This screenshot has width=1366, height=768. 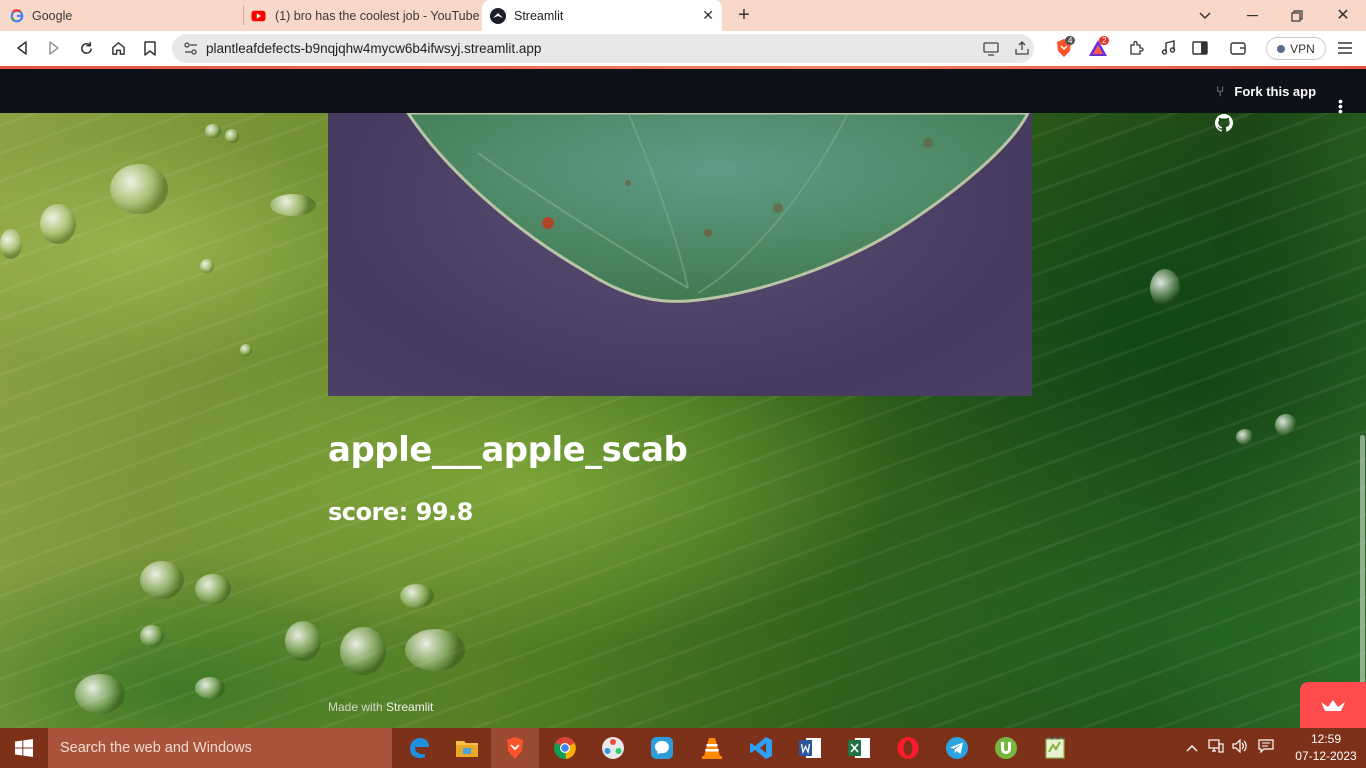 What do you see at coordinates (52, 15) in the screenshot?
I see `tab-title: Google` at bounding box center [52, 15].